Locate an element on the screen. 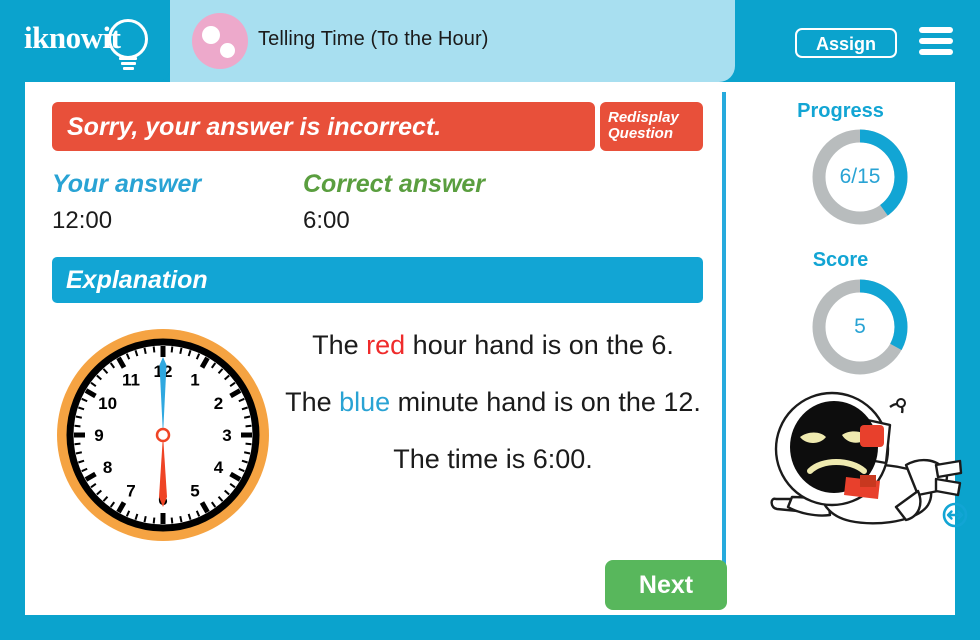 This screenshot has height=640, width=980. explanation-heading-bar: Explanation is located at coordinates (377, 280).